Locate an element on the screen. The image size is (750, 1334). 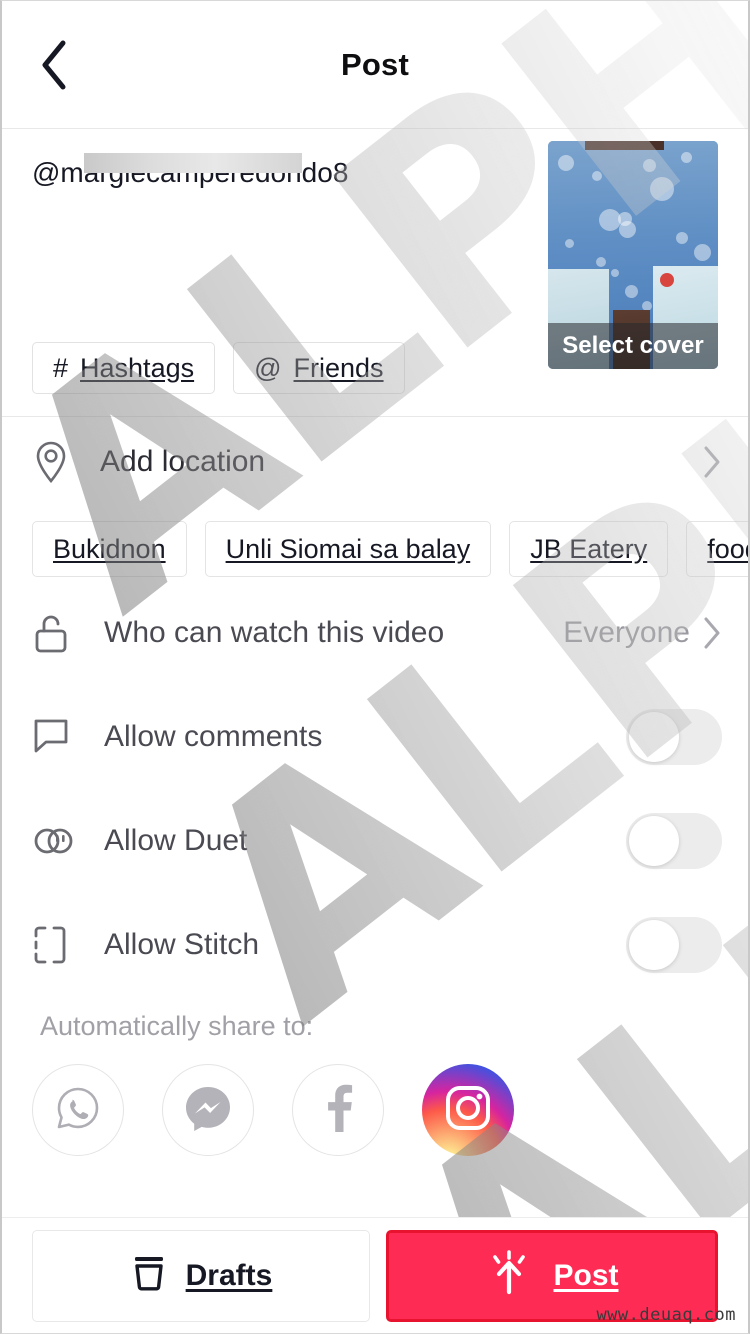
app-header: Post is located at coordinates (375, 65).